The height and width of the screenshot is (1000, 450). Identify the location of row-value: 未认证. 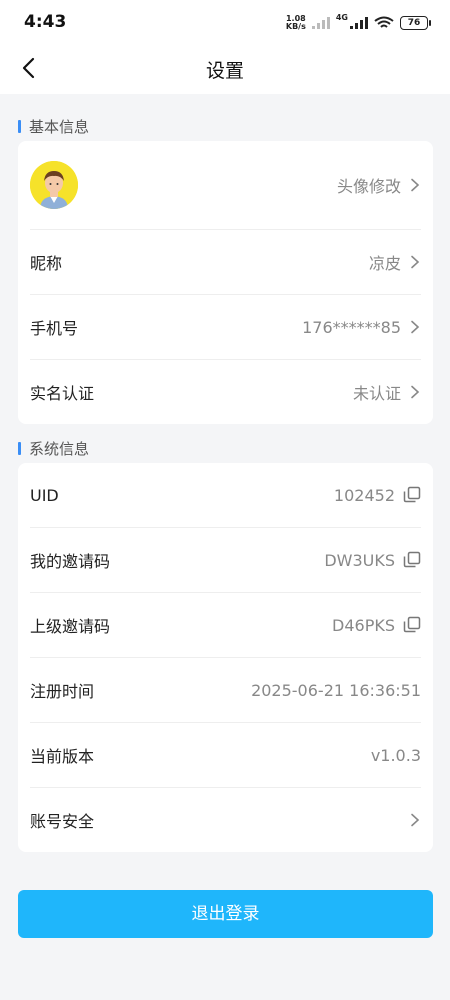
(376, 393).